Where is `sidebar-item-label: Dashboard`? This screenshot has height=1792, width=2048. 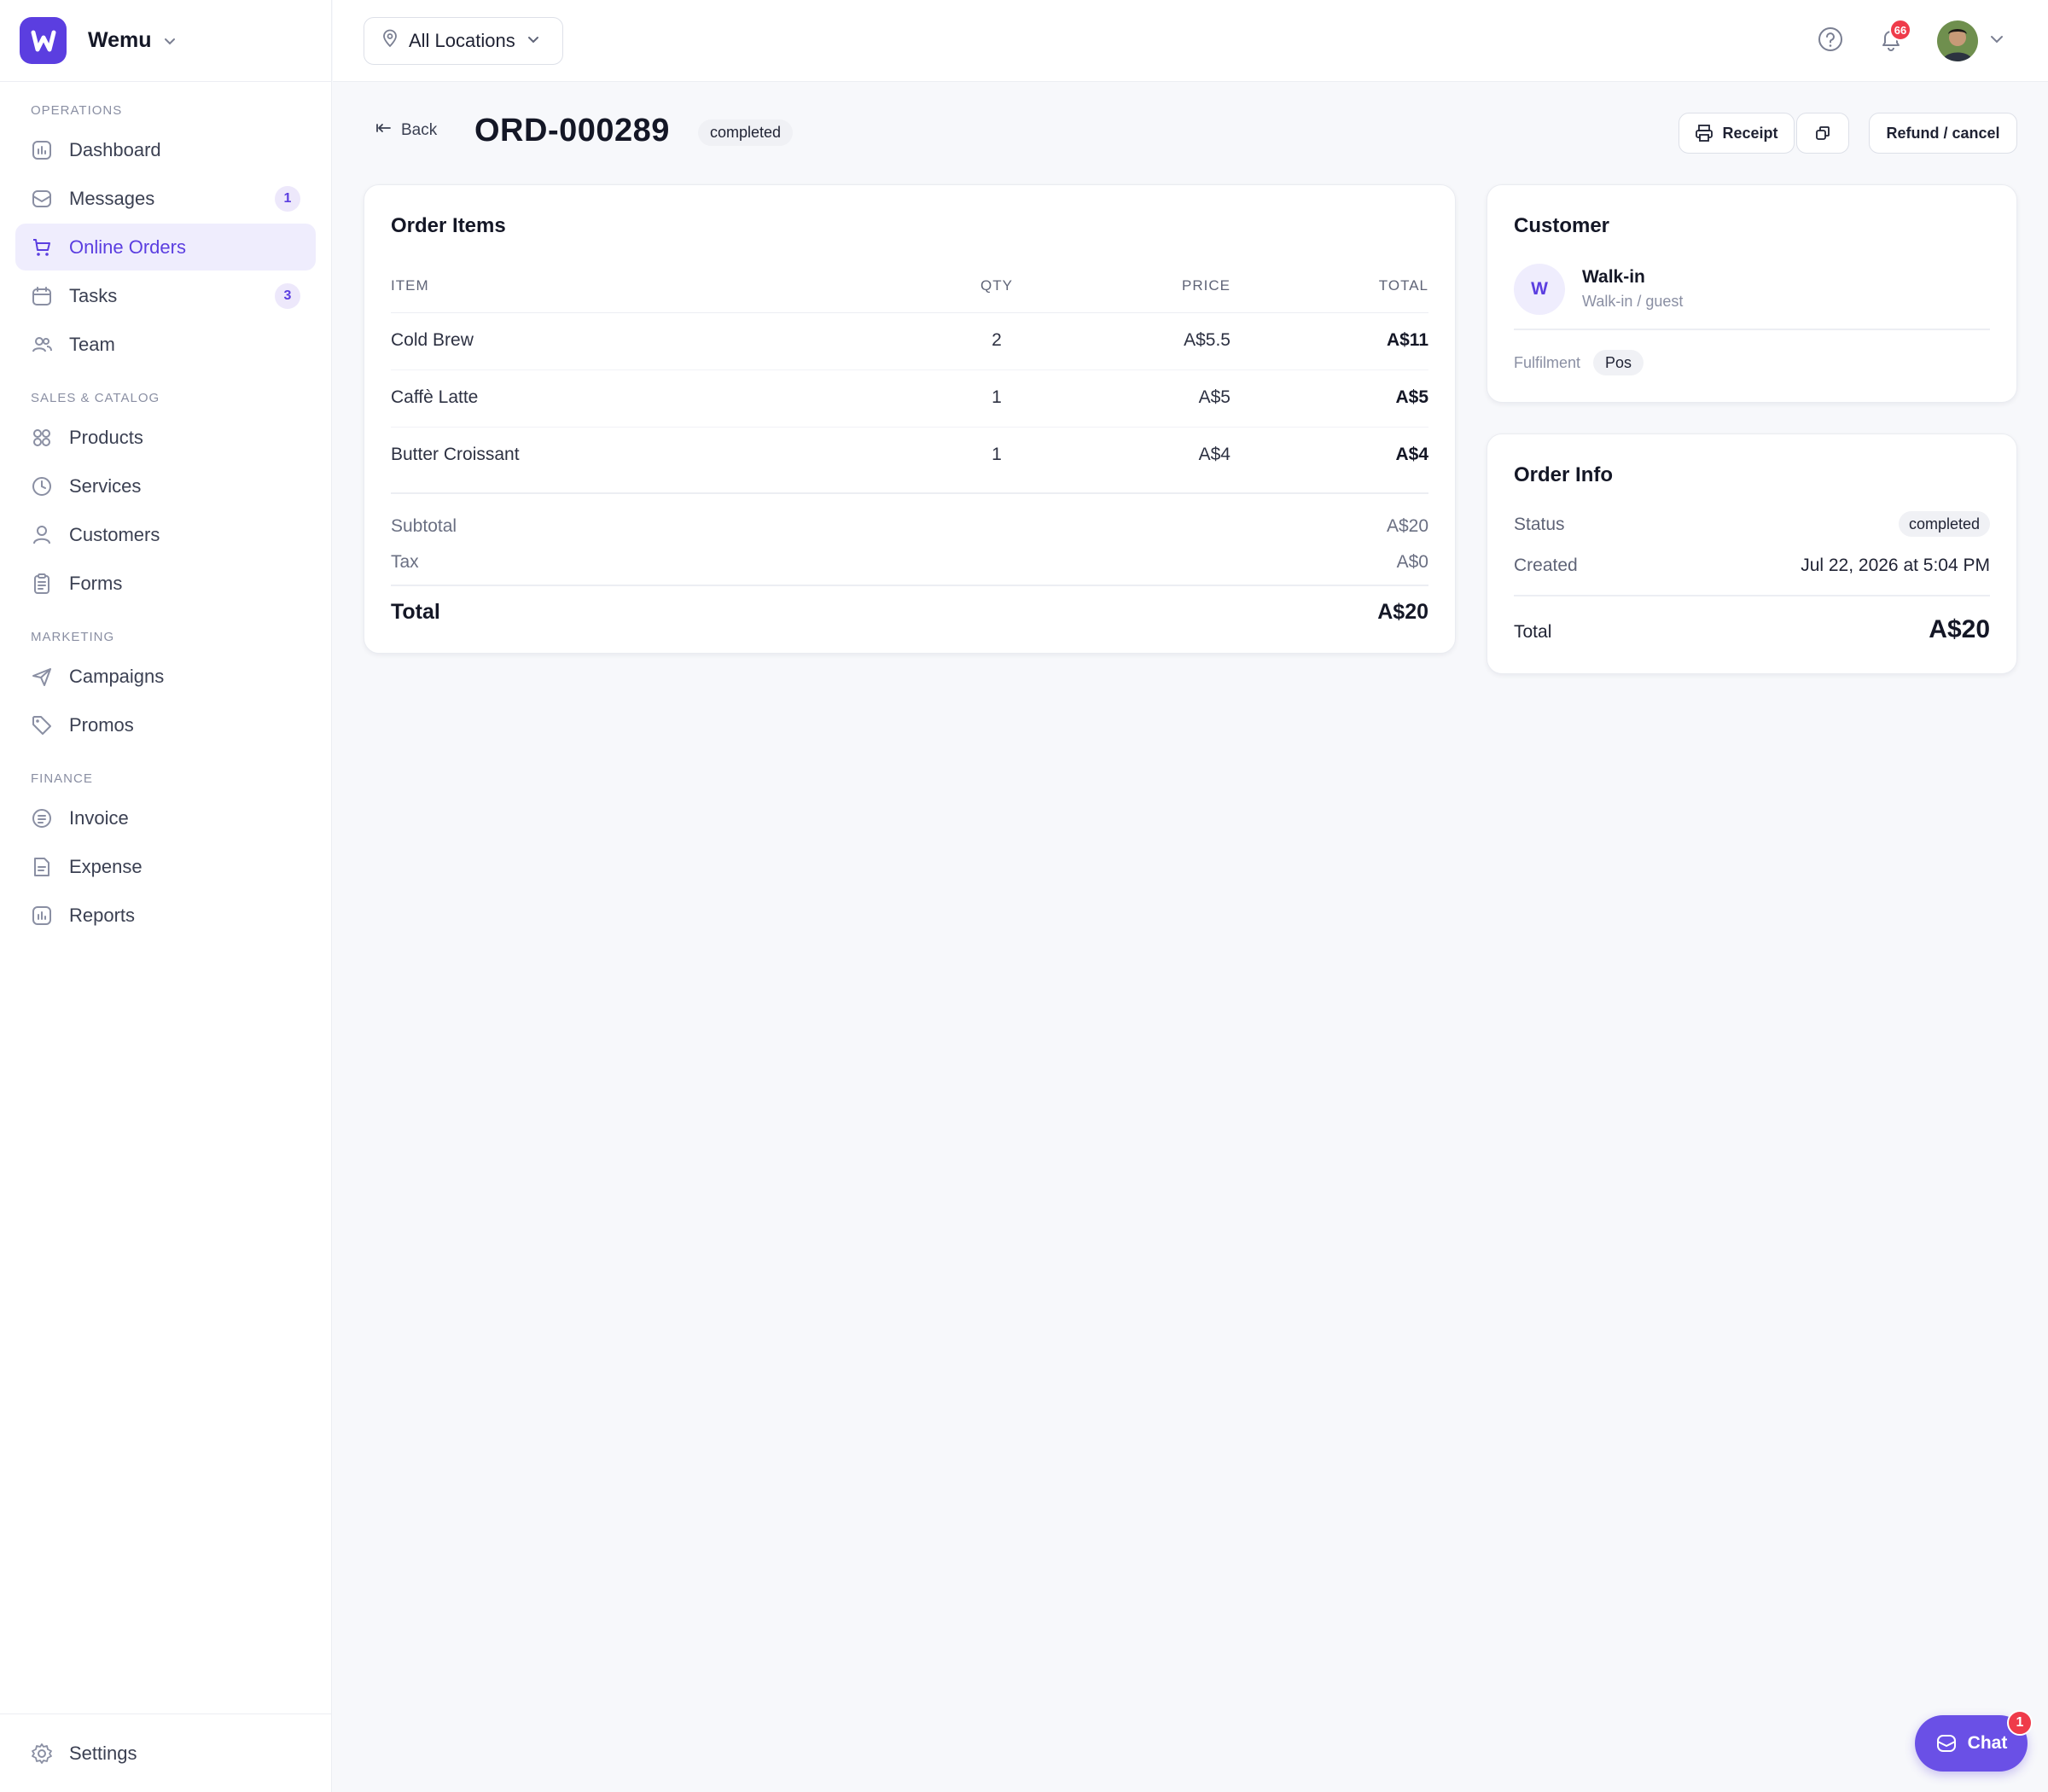
sidebar-item-label: Dashboard is located at coordinates (115, 149).